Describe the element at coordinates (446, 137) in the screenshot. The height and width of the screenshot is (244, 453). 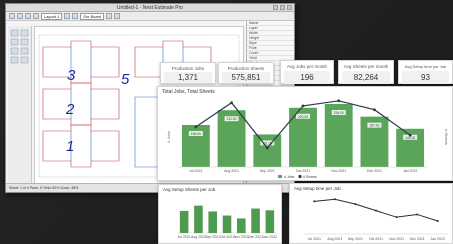
I see `y2-axis-label: # Sheets` at that location.